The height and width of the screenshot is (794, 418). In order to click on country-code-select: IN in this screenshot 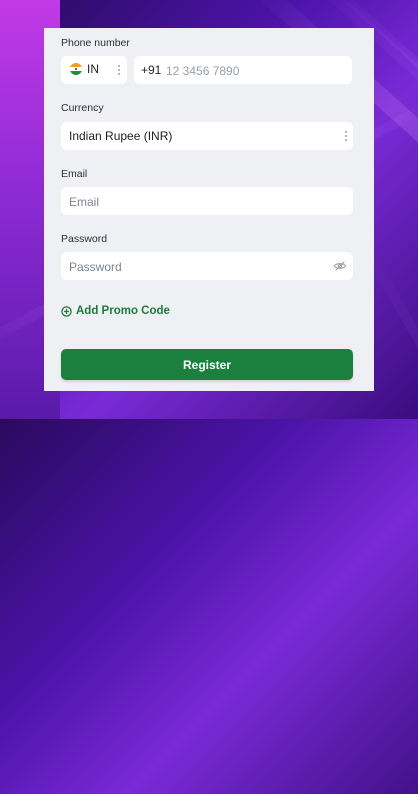, I will do `click(94, 70)`.